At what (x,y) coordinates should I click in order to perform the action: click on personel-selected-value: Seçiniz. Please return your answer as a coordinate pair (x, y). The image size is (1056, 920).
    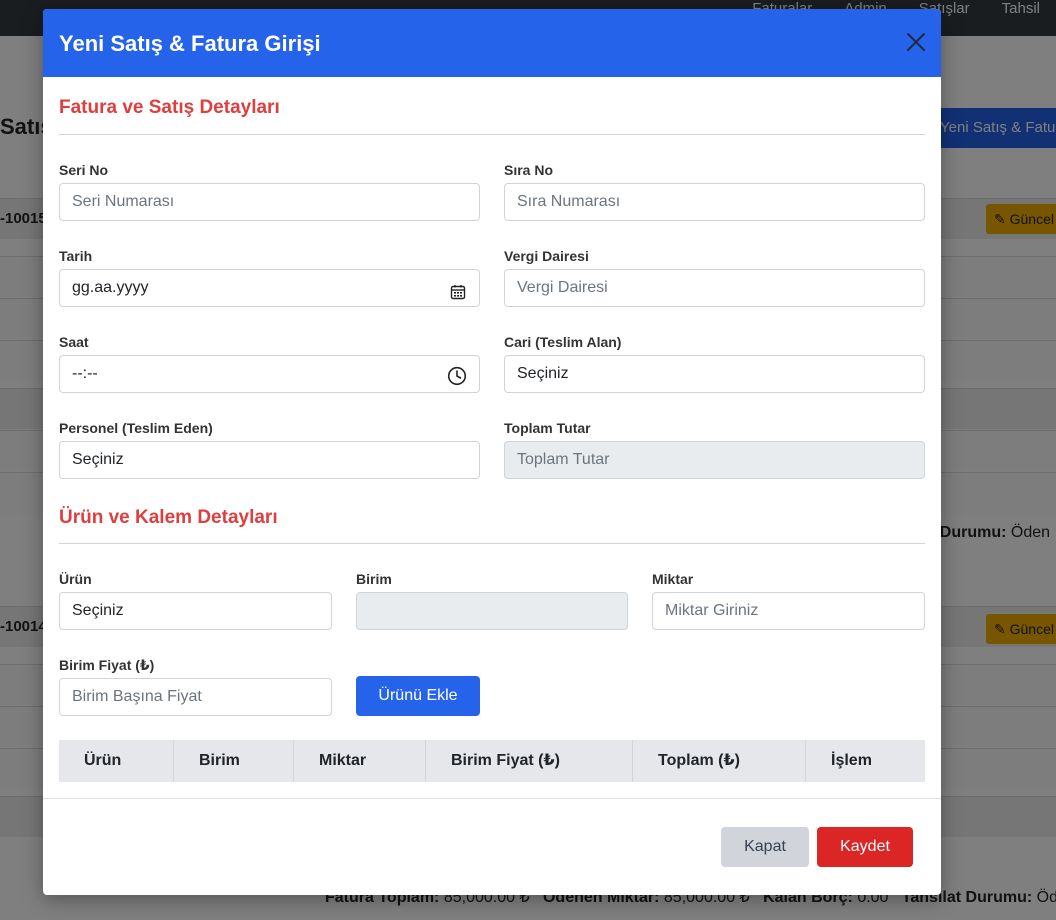
    Looking at the image, I should click on (98, 459).